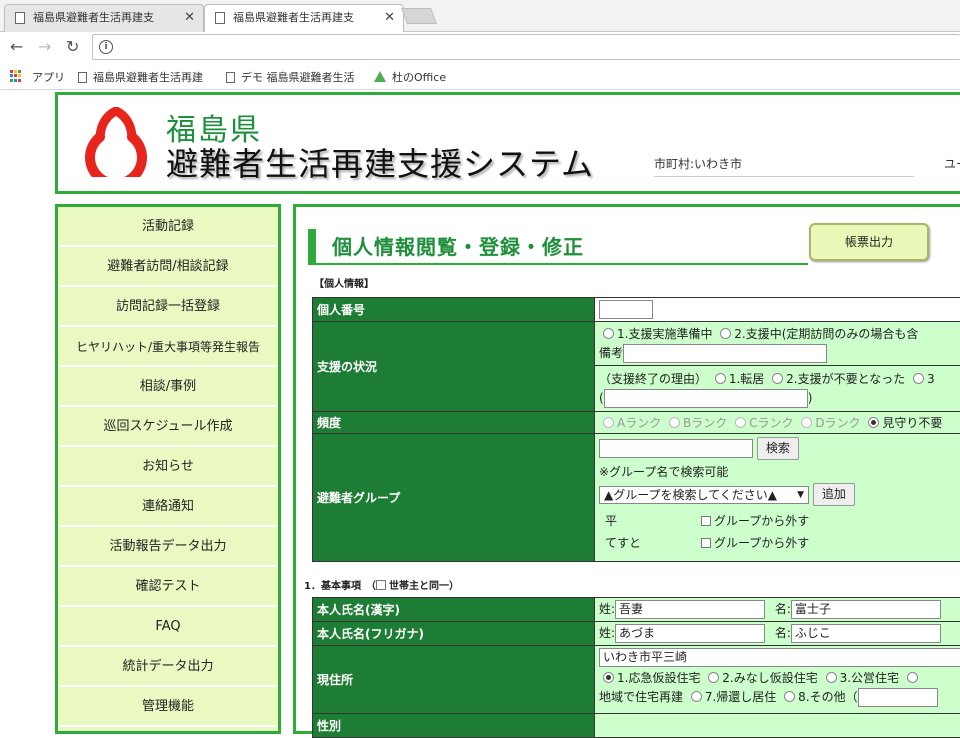  What do you see at coordinates (611, 353) in the screenshot?
I see `remarks-label: 備考` at bounding box center [611, 353].